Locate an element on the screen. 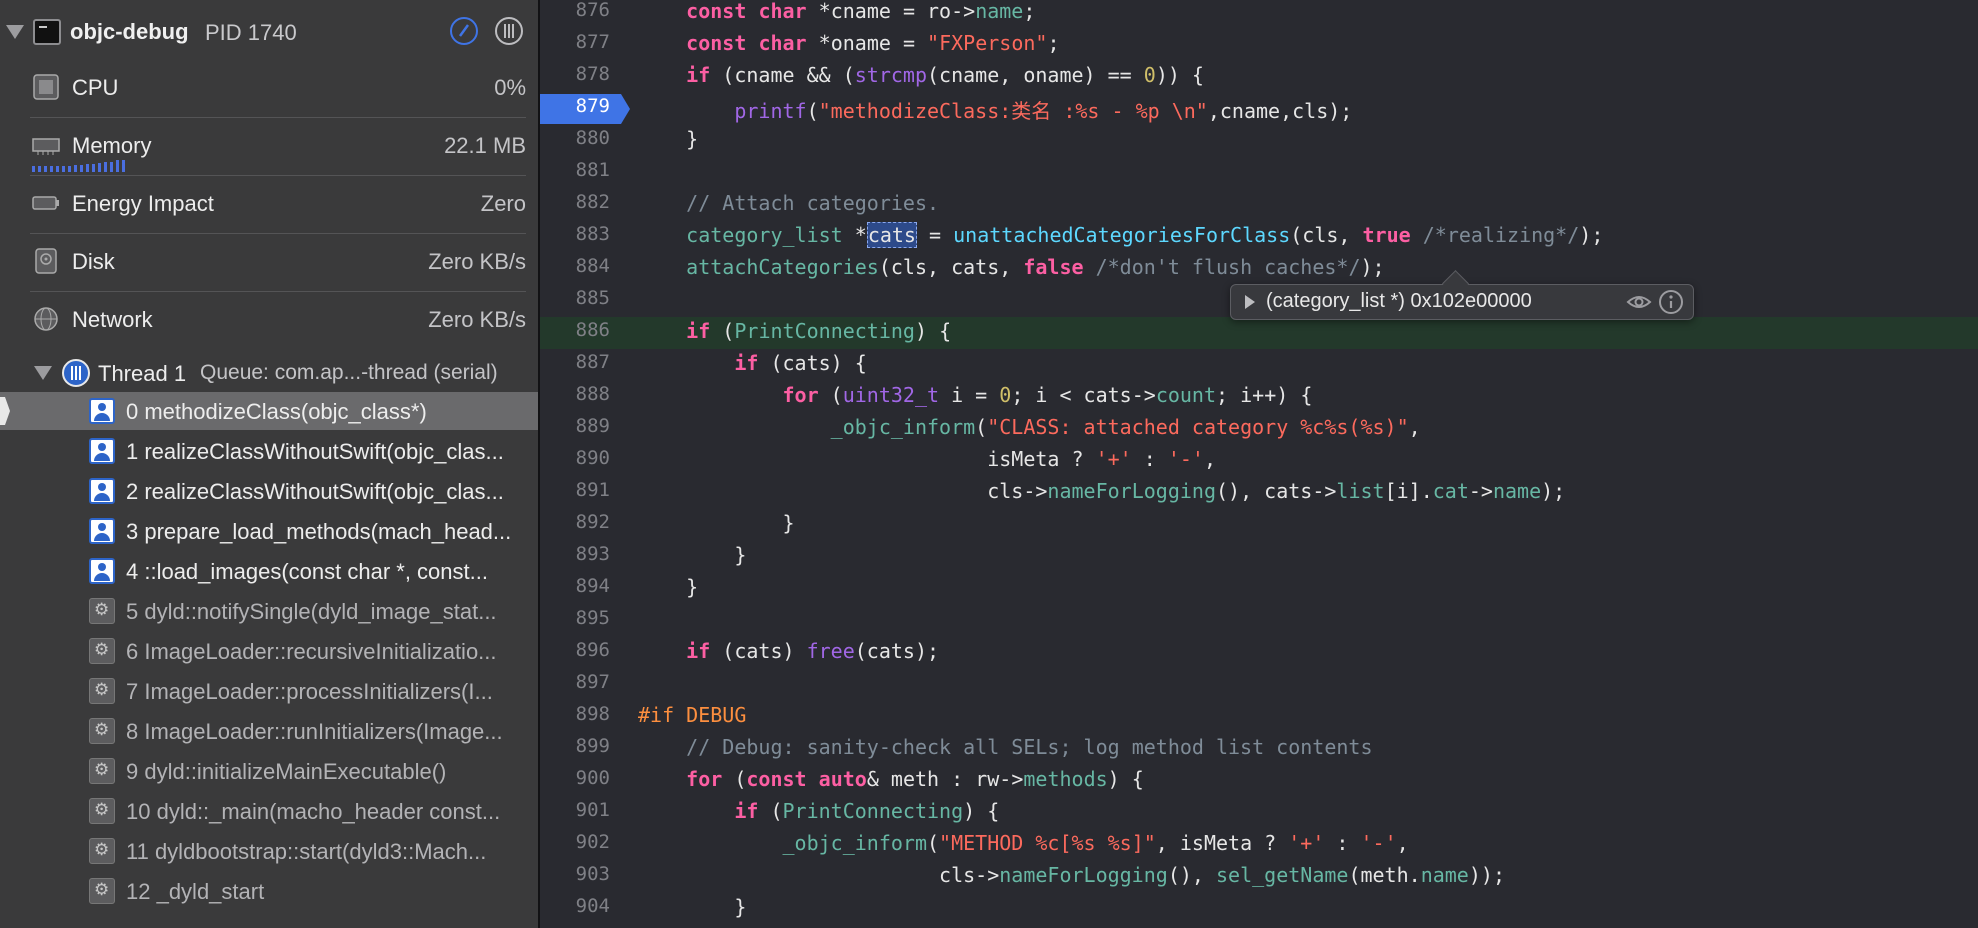  code-token: for is located at coordinates (800, 395).